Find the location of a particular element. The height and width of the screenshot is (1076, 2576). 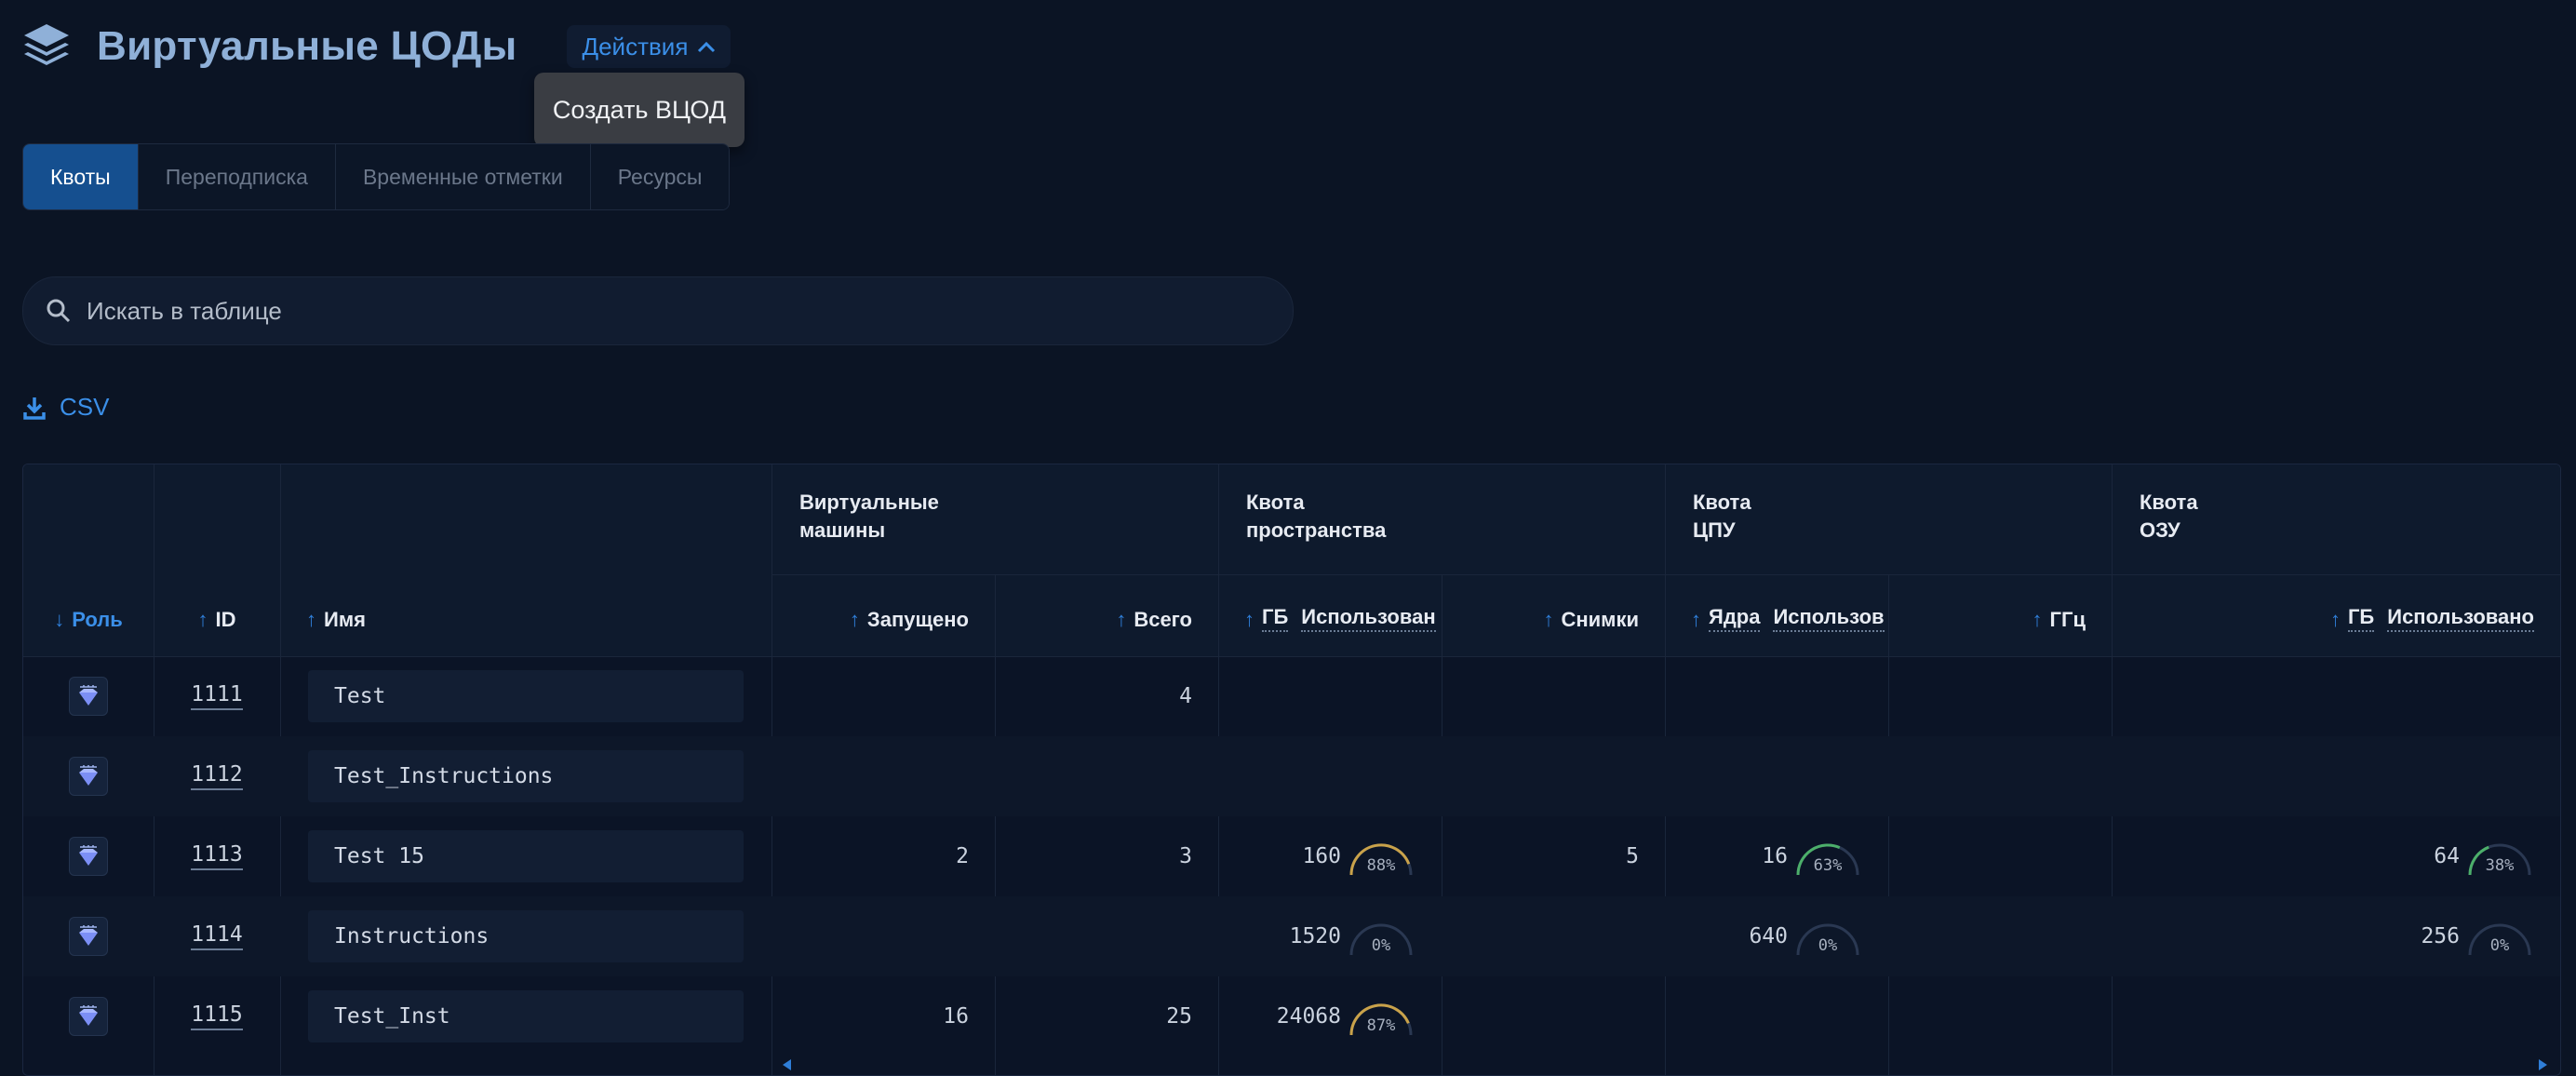

id-sort-up-icon: ↑ is located at coordinates (202, 619).